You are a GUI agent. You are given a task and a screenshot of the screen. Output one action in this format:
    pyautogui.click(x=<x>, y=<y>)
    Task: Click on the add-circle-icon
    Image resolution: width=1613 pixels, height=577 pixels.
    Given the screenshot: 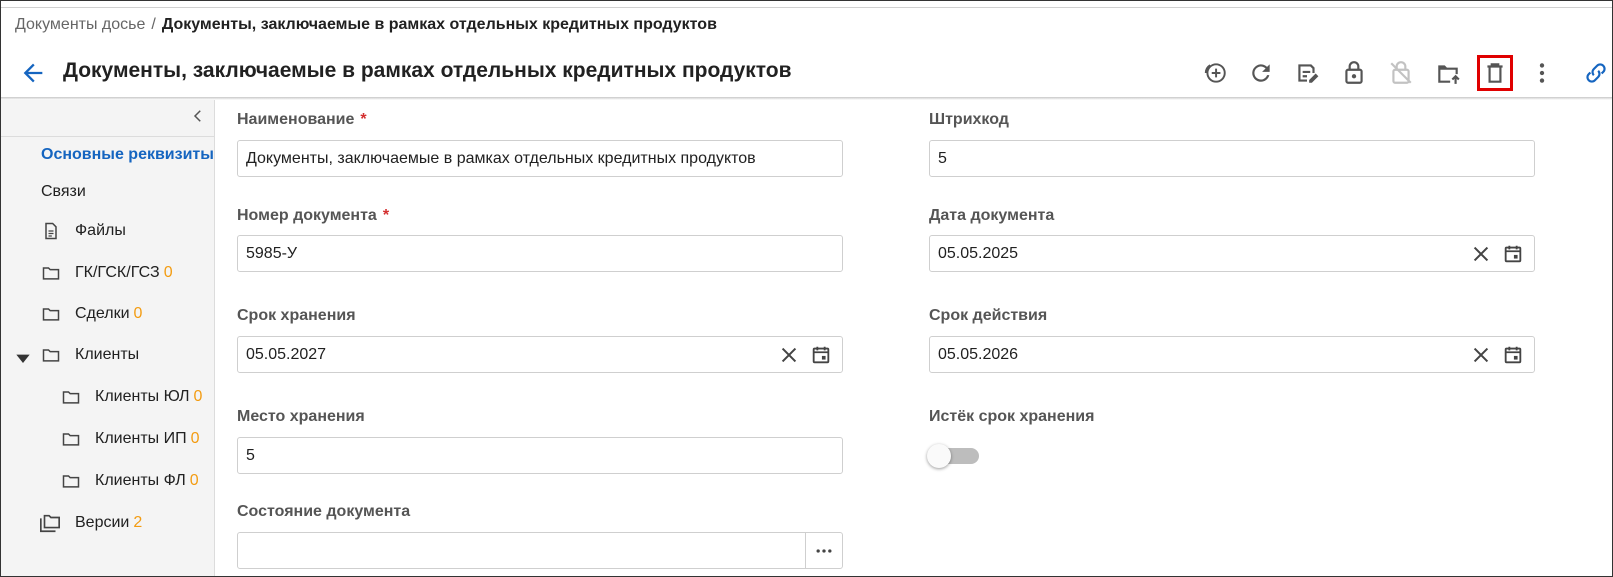 What is the action you would take?
    pyautogui.click(x=1215, y=73)
    